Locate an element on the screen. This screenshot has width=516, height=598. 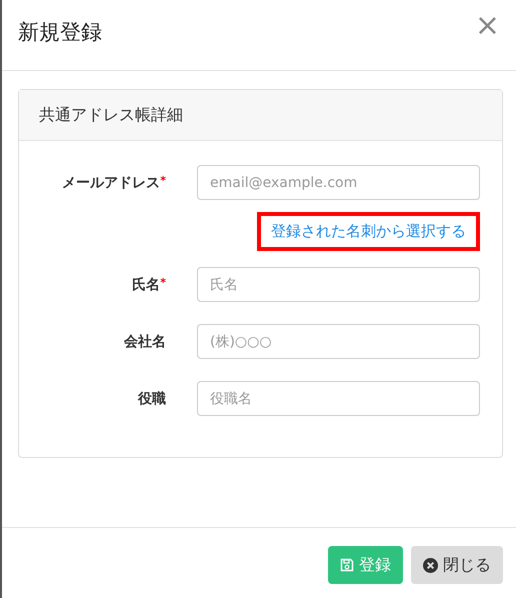
field-label: 役職 is located at coordinates (151, 399).